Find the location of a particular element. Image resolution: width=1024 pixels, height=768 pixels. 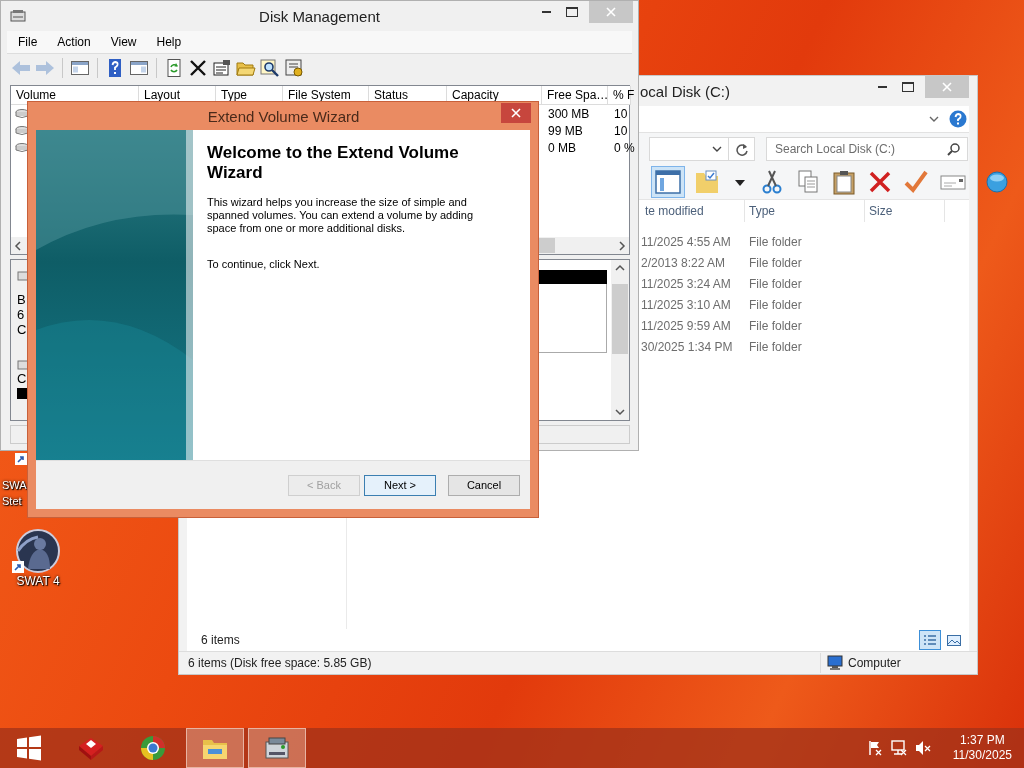

help-icon is located at coordinates (958, 119).